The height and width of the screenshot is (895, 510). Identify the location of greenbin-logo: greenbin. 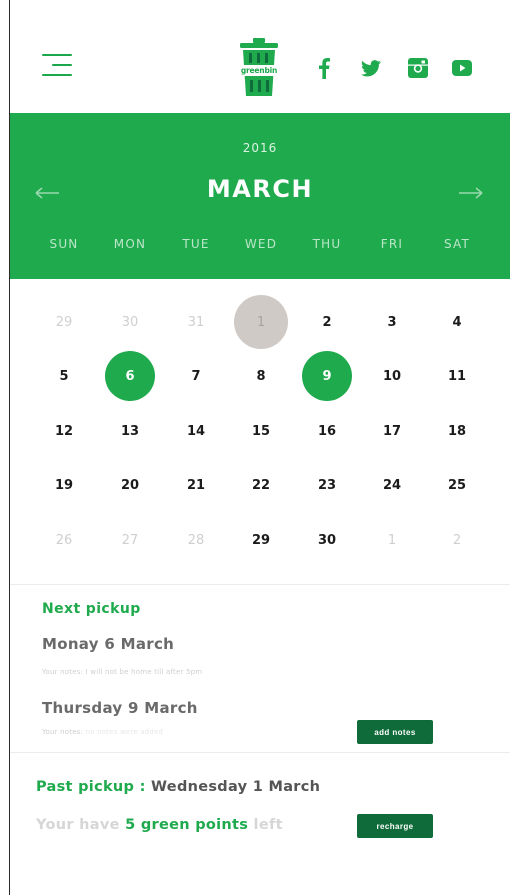
(259, 68).